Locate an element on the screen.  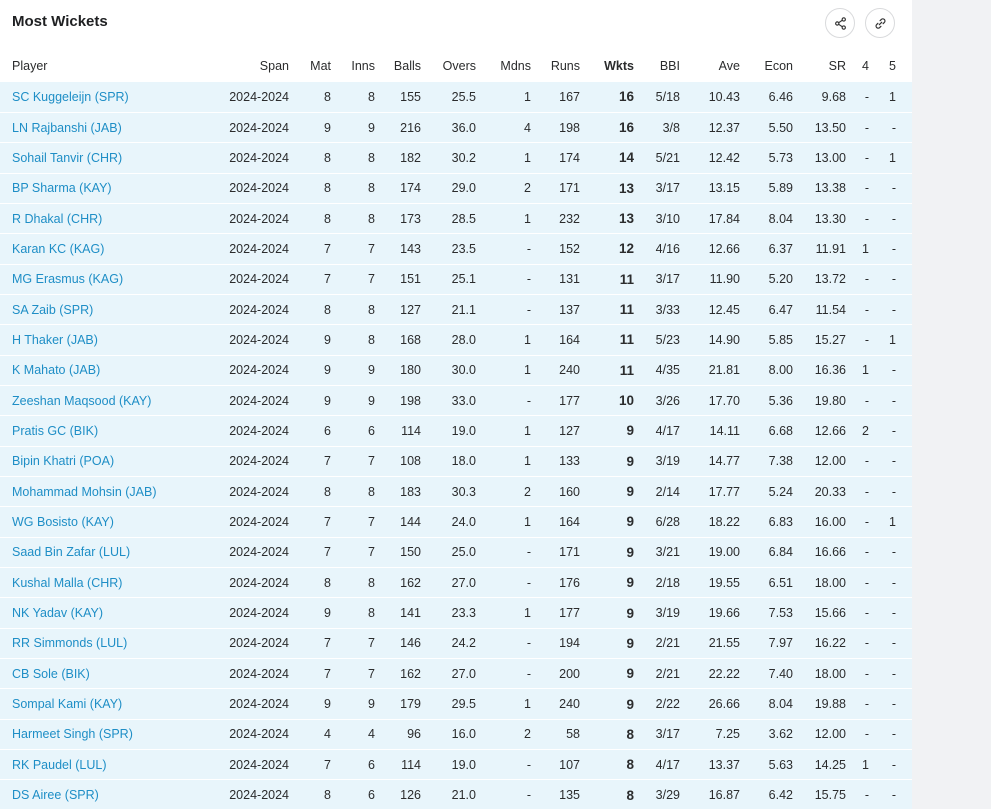
header-runs: Runs is located at coordinates (555, 66).